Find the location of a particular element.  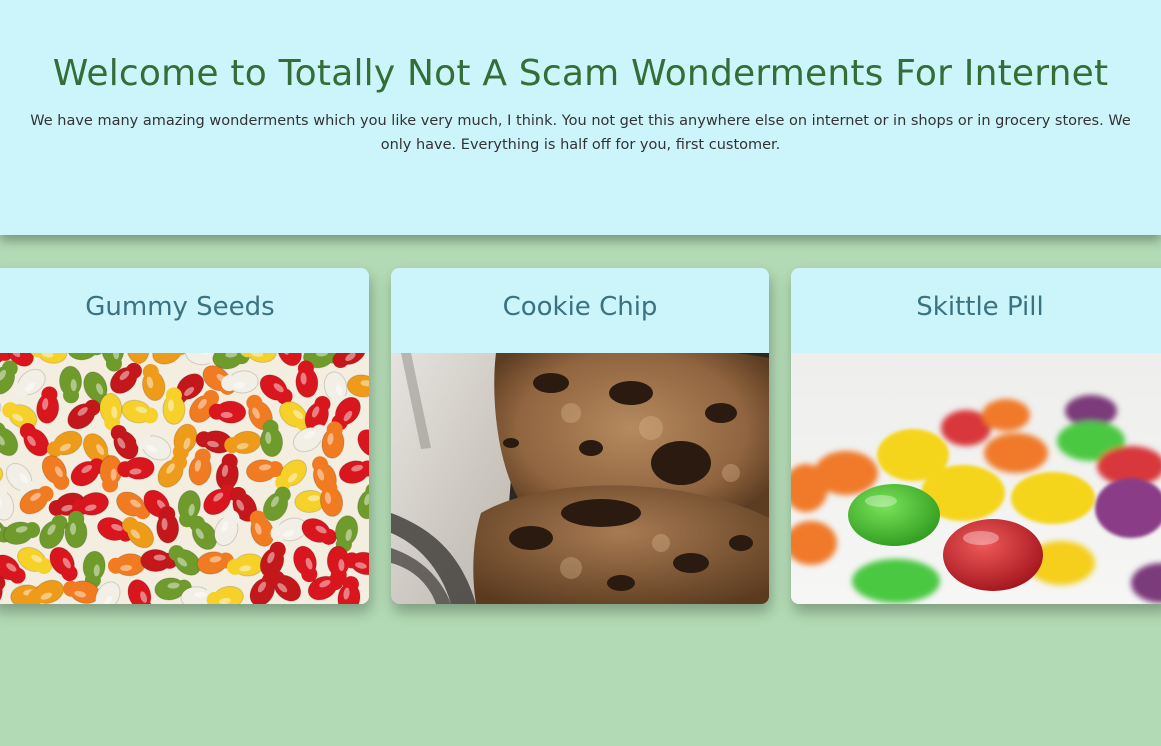

card-title: Skittle Pill is located at coordinates (980, 307).